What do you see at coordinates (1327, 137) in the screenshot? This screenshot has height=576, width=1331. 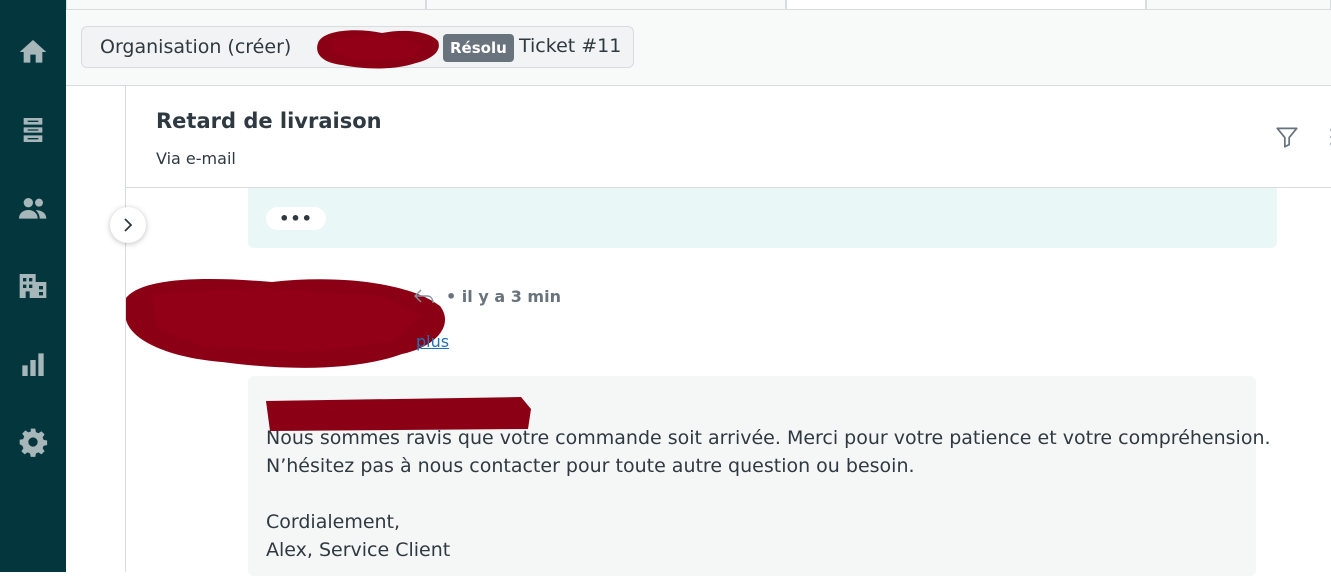 I see `more-options-icon` at bounding box center [1327, 137].